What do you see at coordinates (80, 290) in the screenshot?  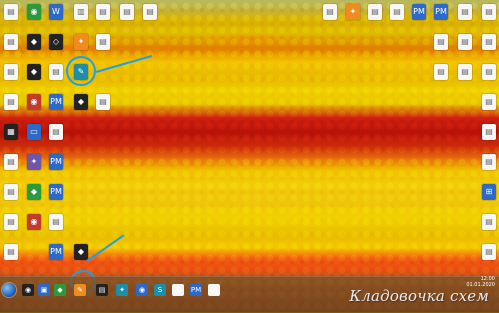 I see `taskbar-paint-icon: ✎` at bounding box center [80, 290].